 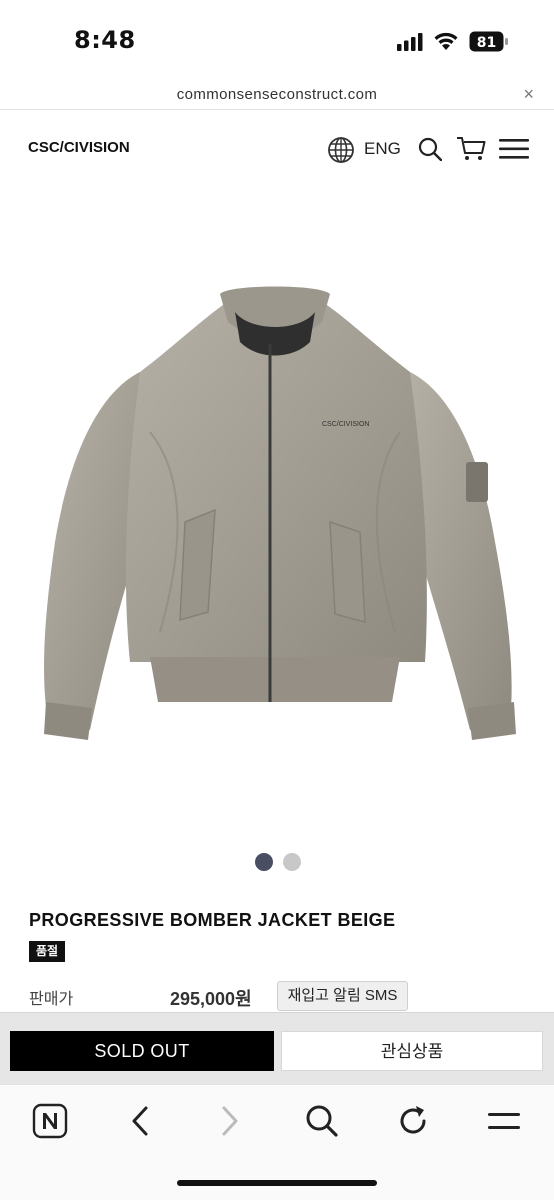 I want to click on battery-icon: 81, so click(x=488, y=41).